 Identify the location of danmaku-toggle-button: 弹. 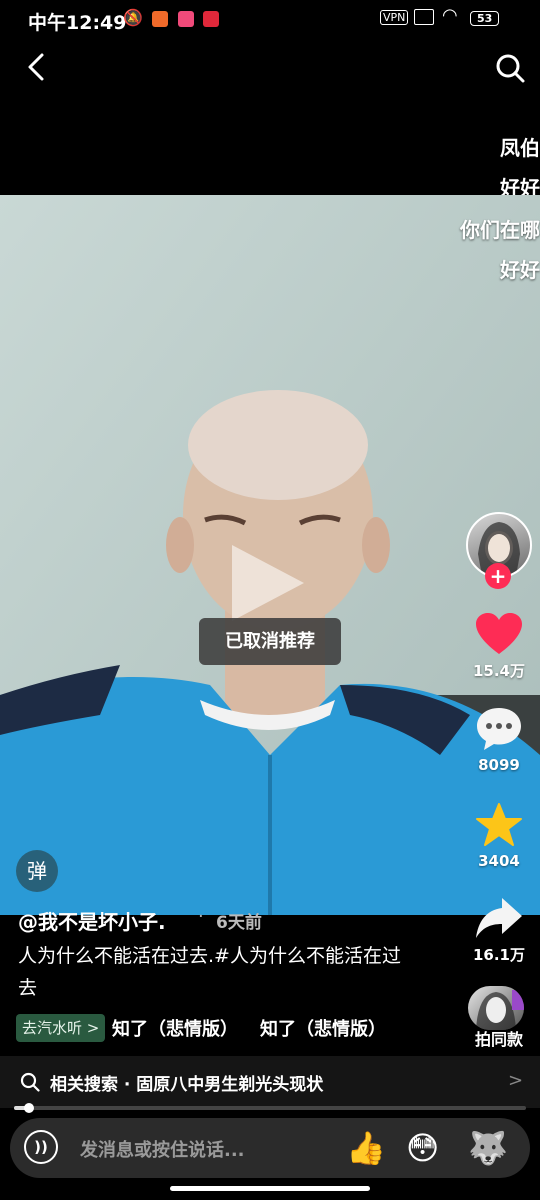
(37, 871).